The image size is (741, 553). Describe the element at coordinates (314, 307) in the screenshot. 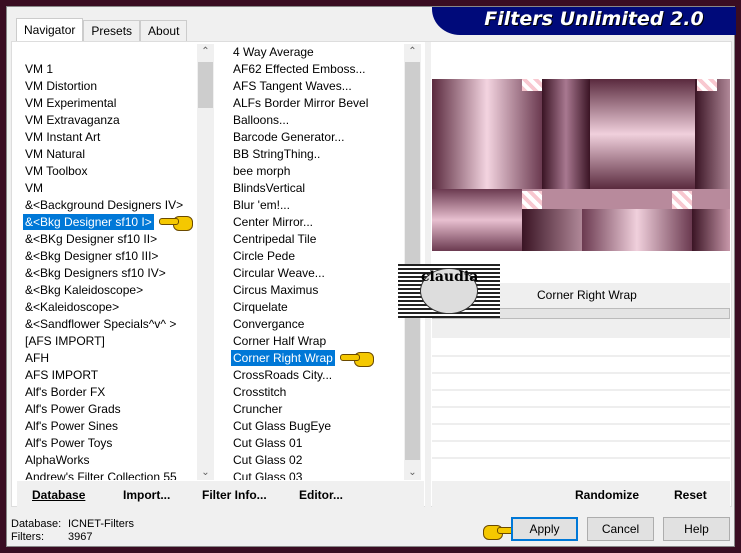

I see `list-item: Cirquelate` at that location.